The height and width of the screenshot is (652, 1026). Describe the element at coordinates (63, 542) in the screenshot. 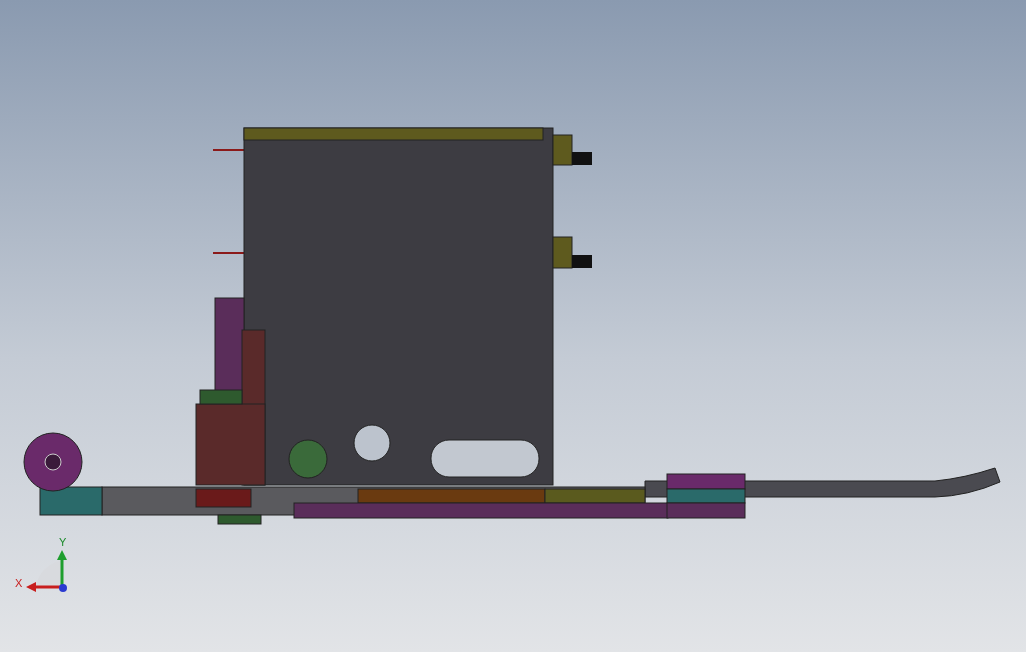

I see `y-axis-label: Y` at that location.